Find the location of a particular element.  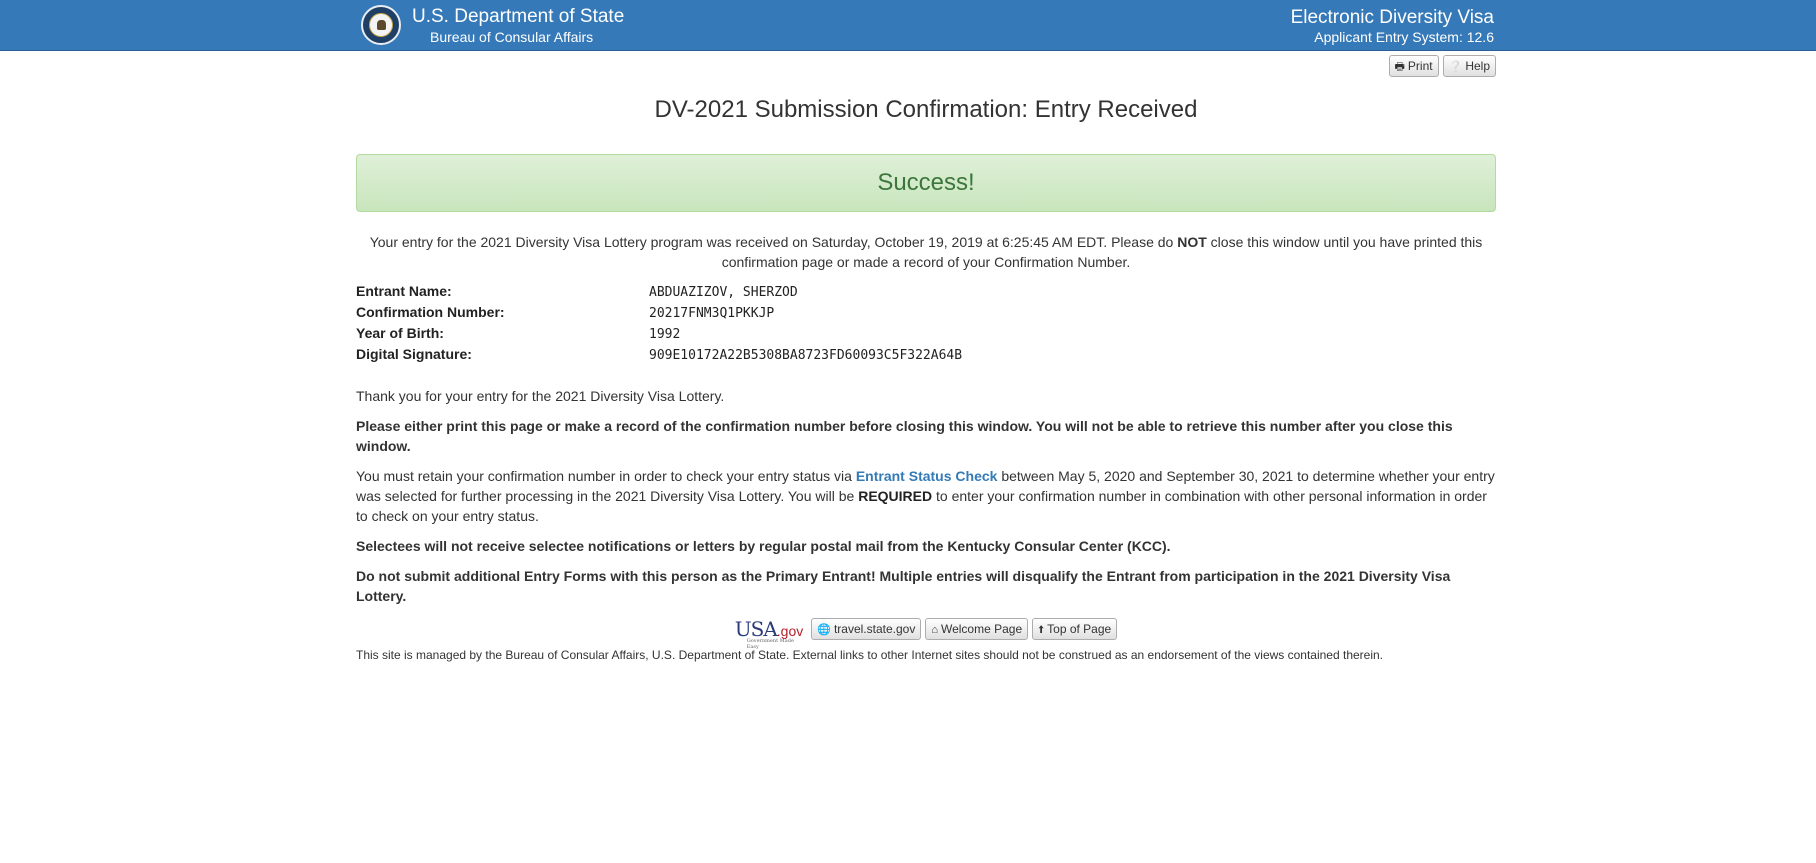

print-button: 🖶 Print is located at coordinates (1413, 66).